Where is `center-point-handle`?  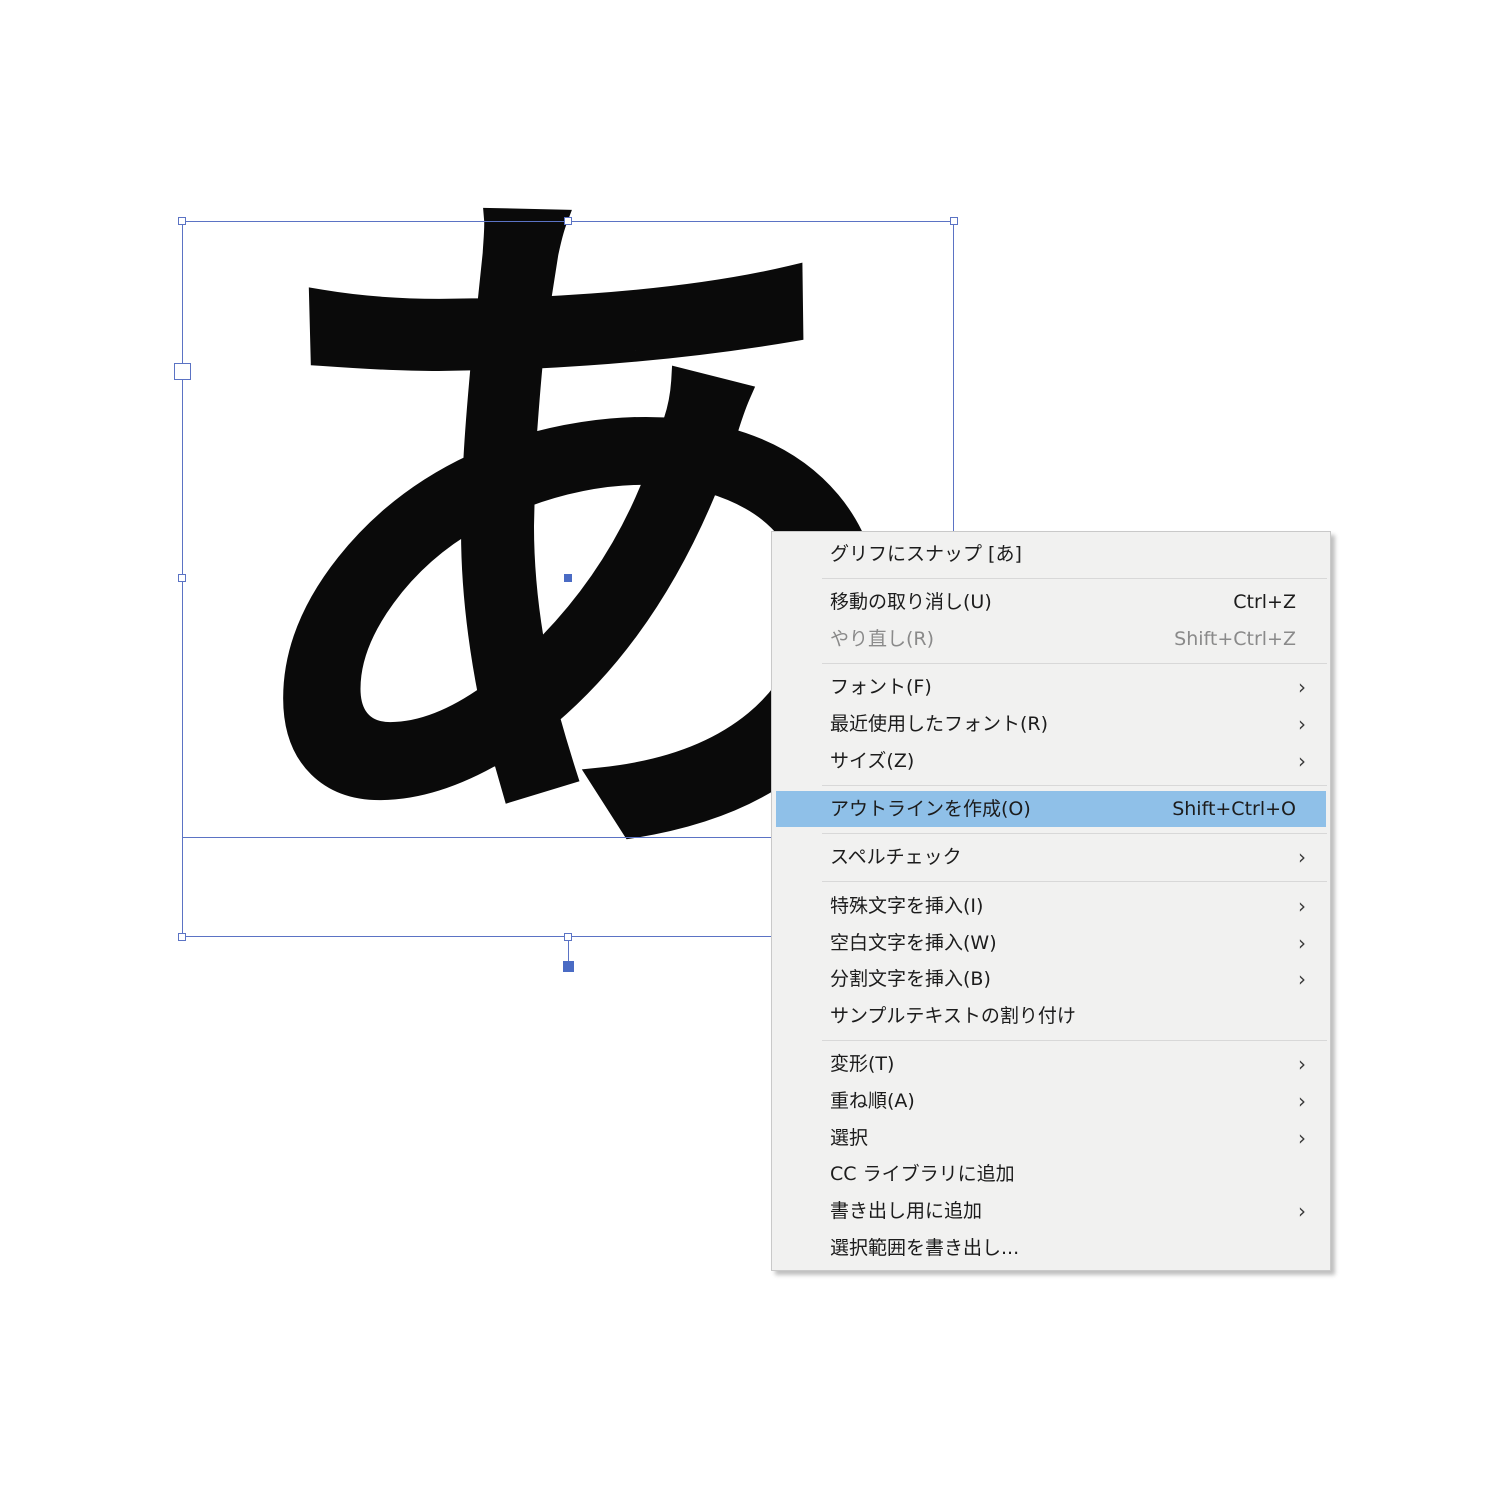 center-point-handle is located at coordinates (568, 578).